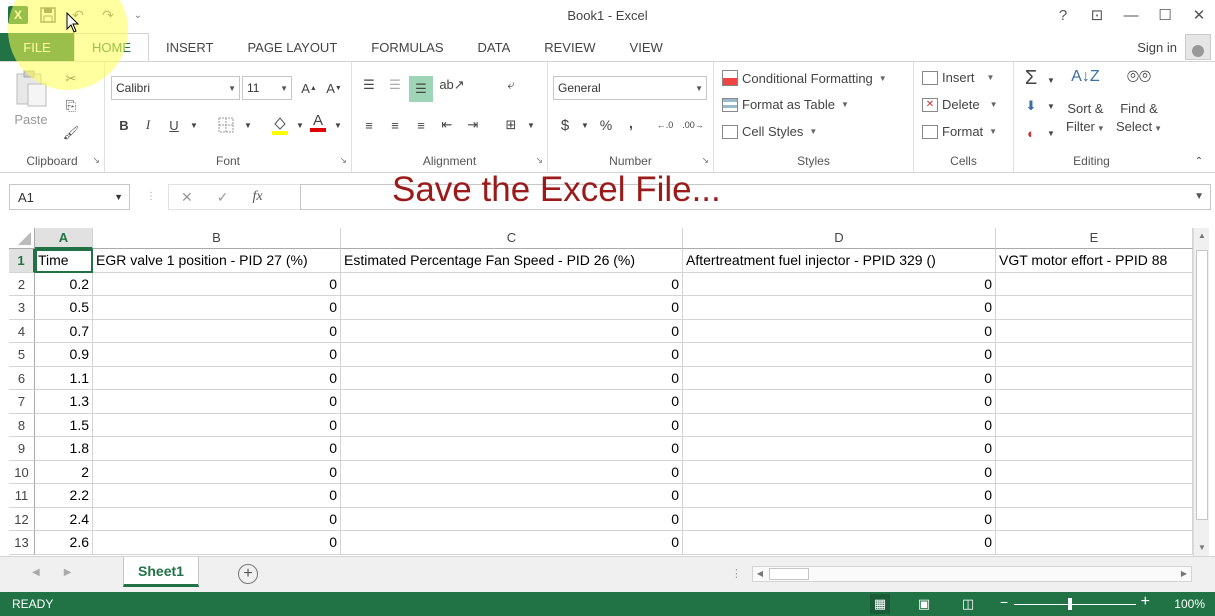 Image resolution: width=1215 pixels, height=616 pixels. I want to click on italic-button: I, so click(148, 125).